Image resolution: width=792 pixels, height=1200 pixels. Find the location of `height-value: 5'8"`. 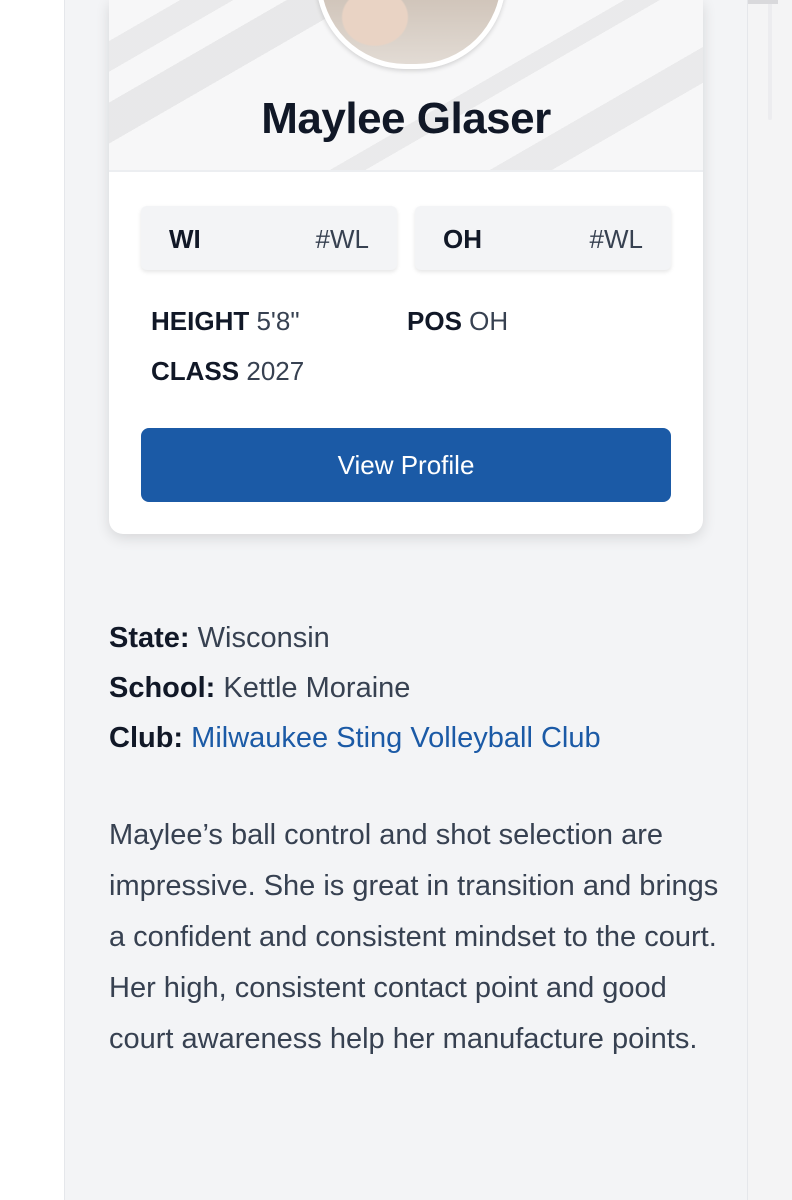

height-value: 5'8" is located at coordinates (278, 321).